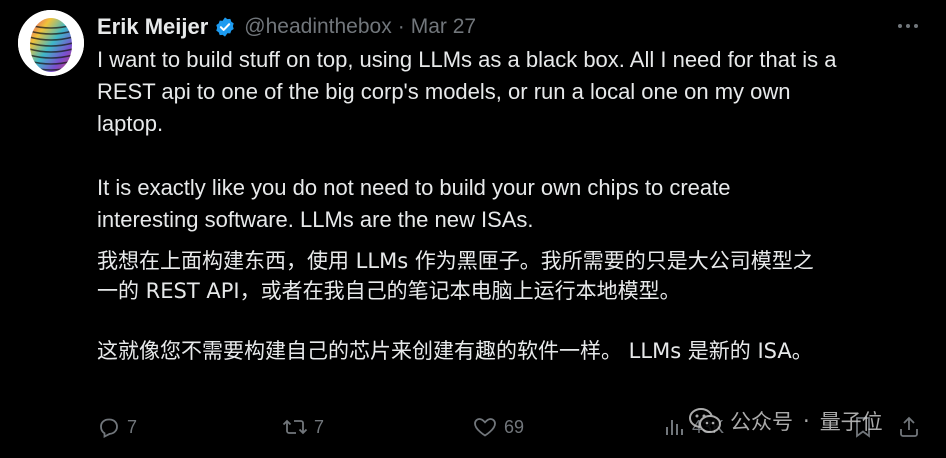 The height and width of the screenshot is (458, 946). What do you see at coordinates (485, 427) in the screenshot?
I see `like-icon` at bounding box center [485, 427].